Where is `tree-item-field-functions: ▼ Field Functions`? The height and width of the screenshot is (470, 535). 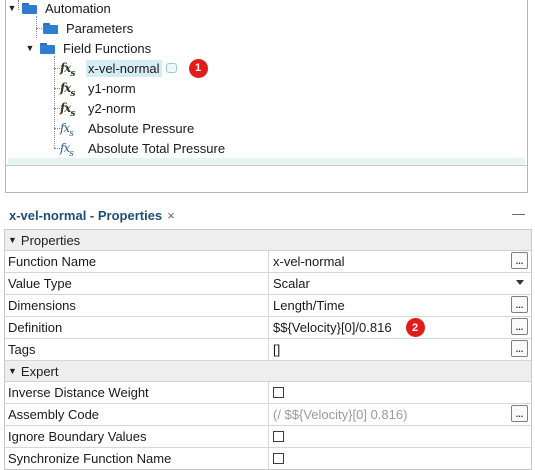
tree-item-field-functions: ▼ Field Functions is located at coordinates (89, 48).